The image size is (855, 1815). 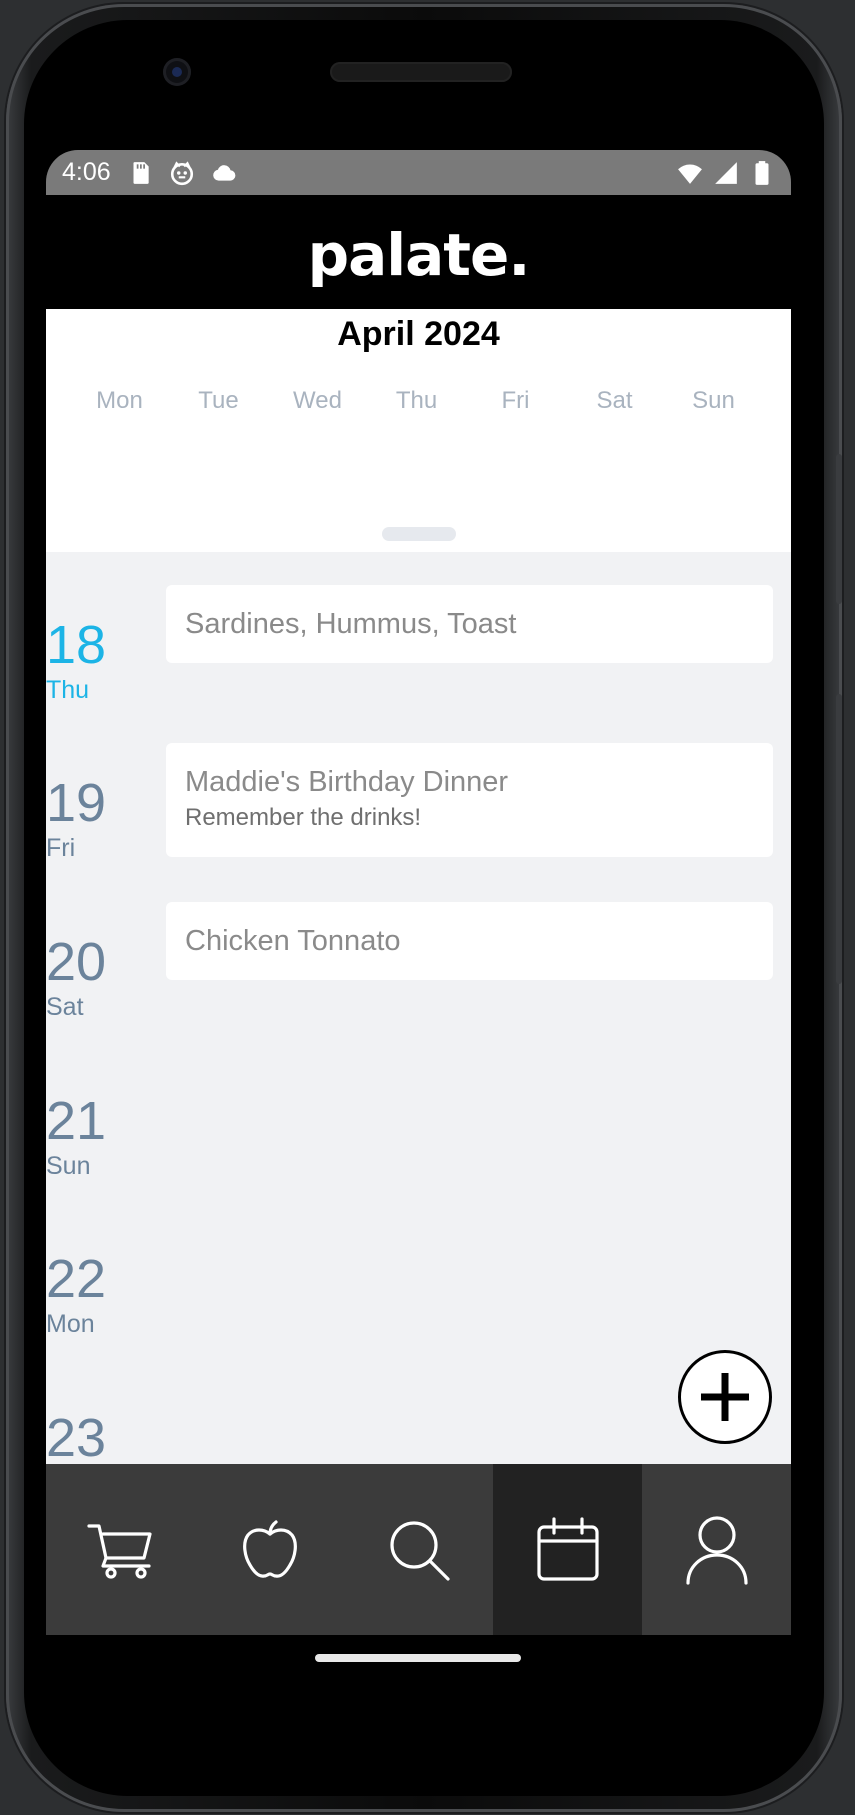 I want to click on weekday-row: Mon Tue Wed Thu Fri Sat Sun, so click(x=416, y=401).